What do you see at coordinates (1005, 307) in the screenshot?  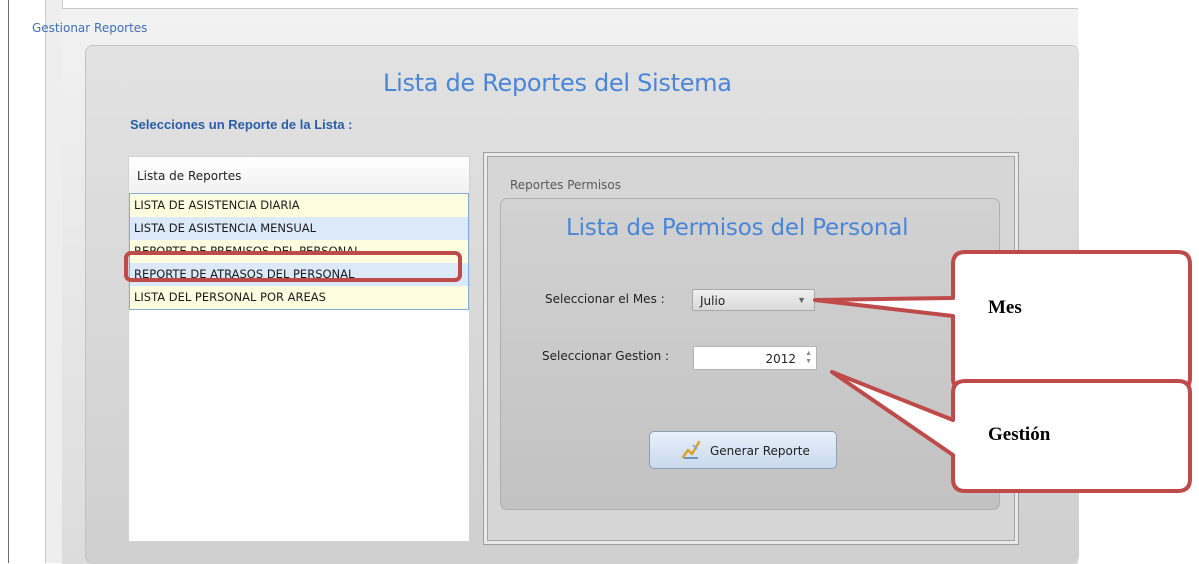 I see `callout-month-label: Mes` at bounding box center [1005, 307].